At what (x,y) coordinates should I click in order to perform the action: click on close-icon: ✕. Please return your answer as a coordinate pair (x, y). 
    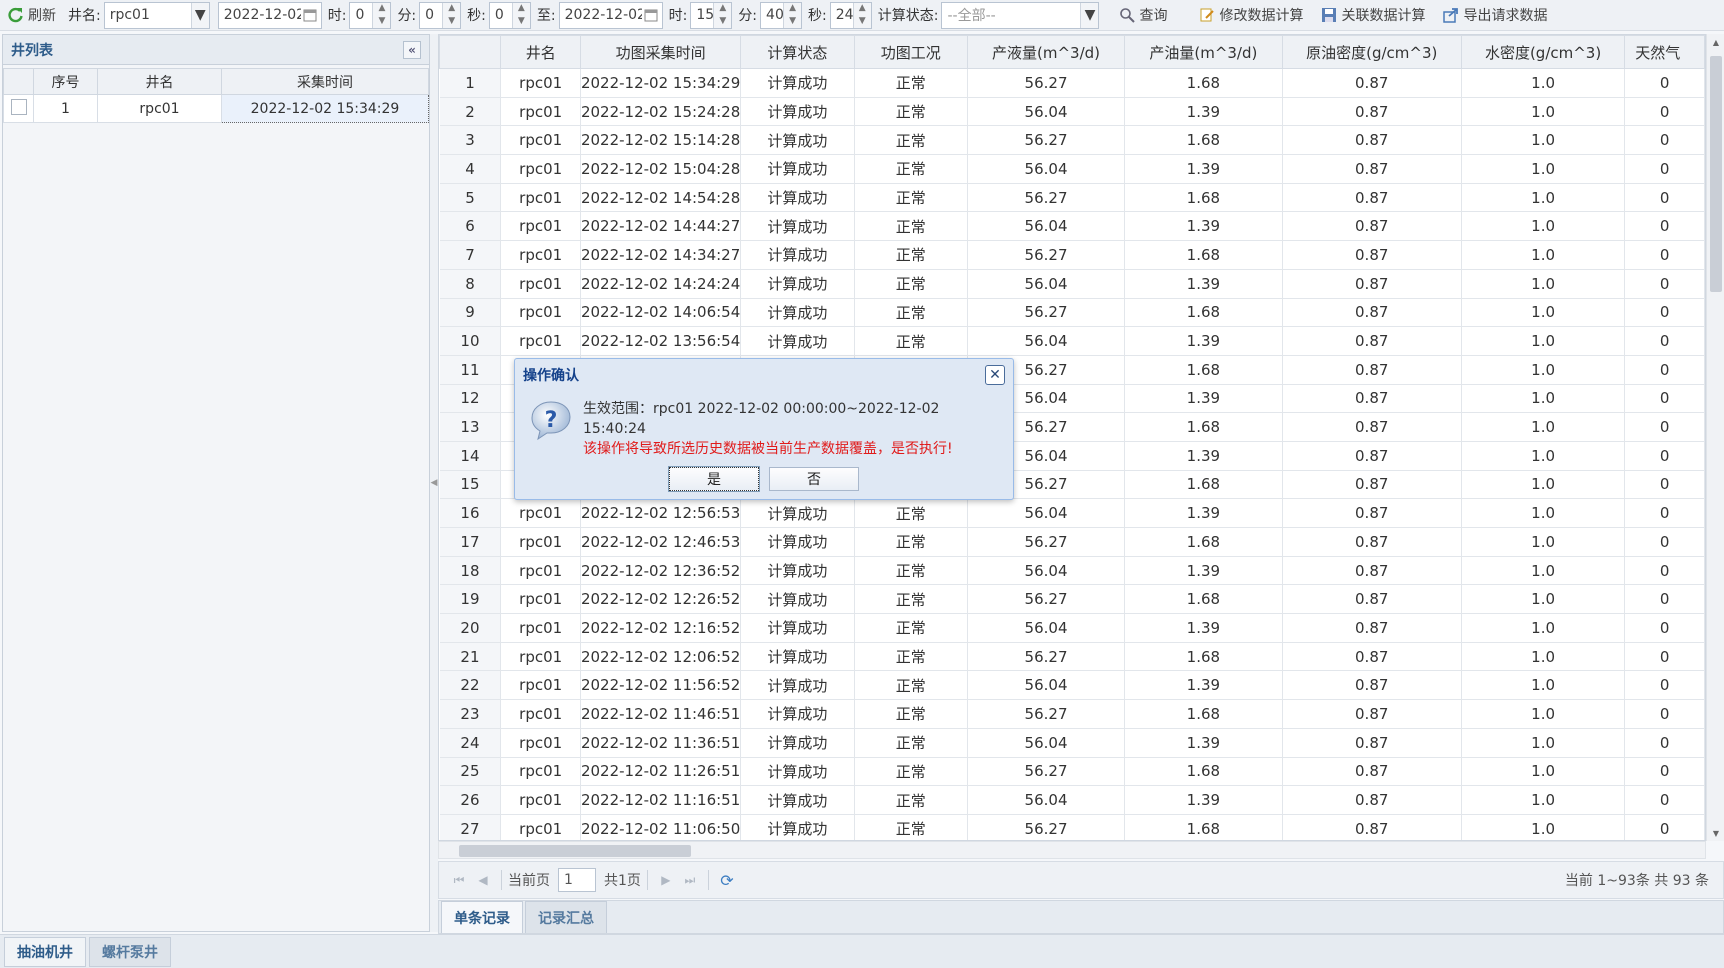
    Looking at the image, I should click on (995, 375).